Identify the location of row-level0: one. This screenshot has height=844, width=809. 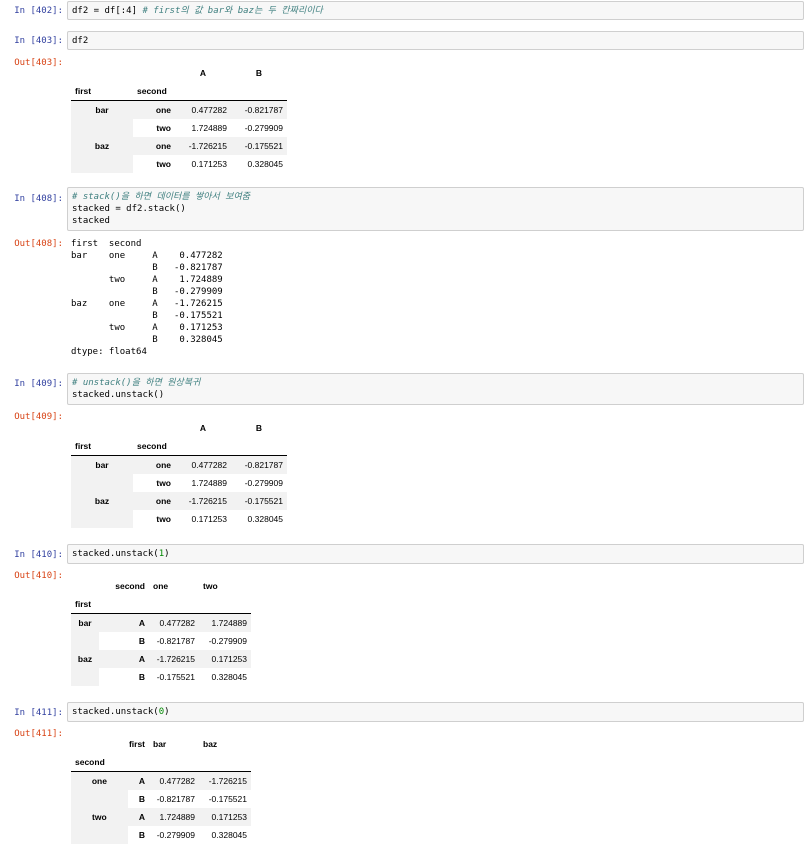
(99, 780).